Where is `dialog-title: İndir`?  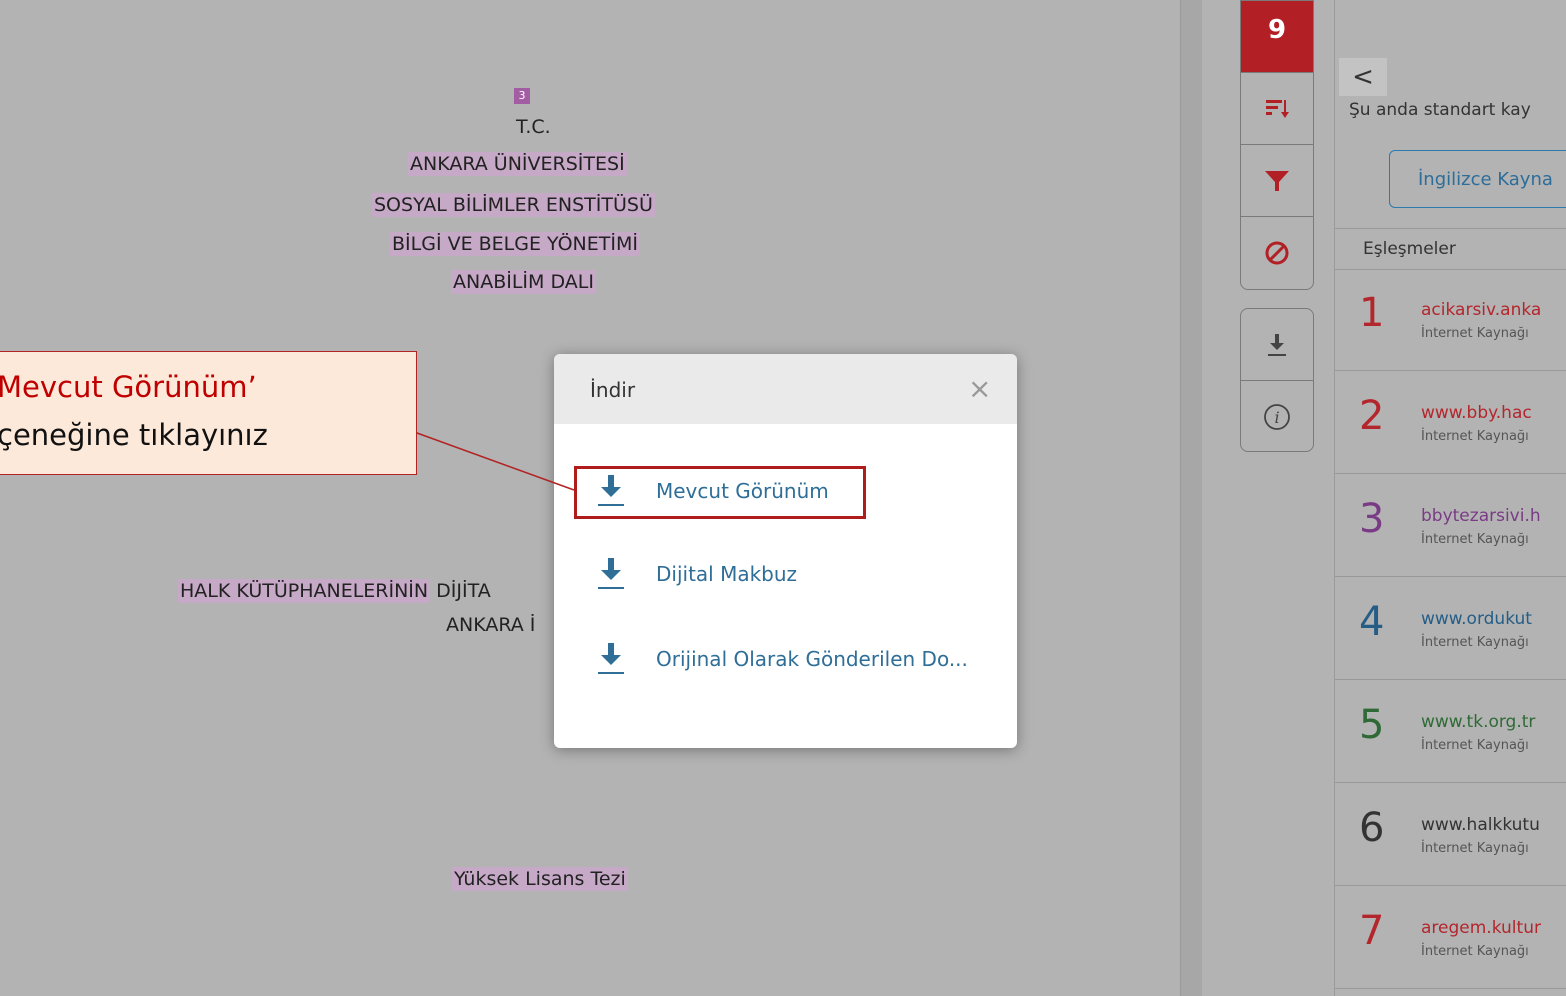
dialog-title: İndir is located at coordinates (613, 390).